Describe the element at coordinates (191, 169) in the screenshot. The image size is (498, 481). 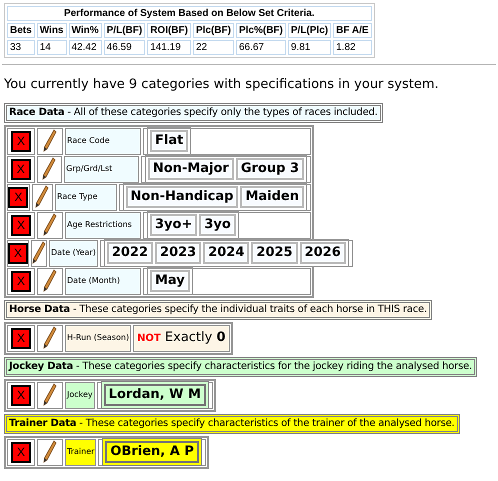
I see `value-tag: Non-Major` at that location.